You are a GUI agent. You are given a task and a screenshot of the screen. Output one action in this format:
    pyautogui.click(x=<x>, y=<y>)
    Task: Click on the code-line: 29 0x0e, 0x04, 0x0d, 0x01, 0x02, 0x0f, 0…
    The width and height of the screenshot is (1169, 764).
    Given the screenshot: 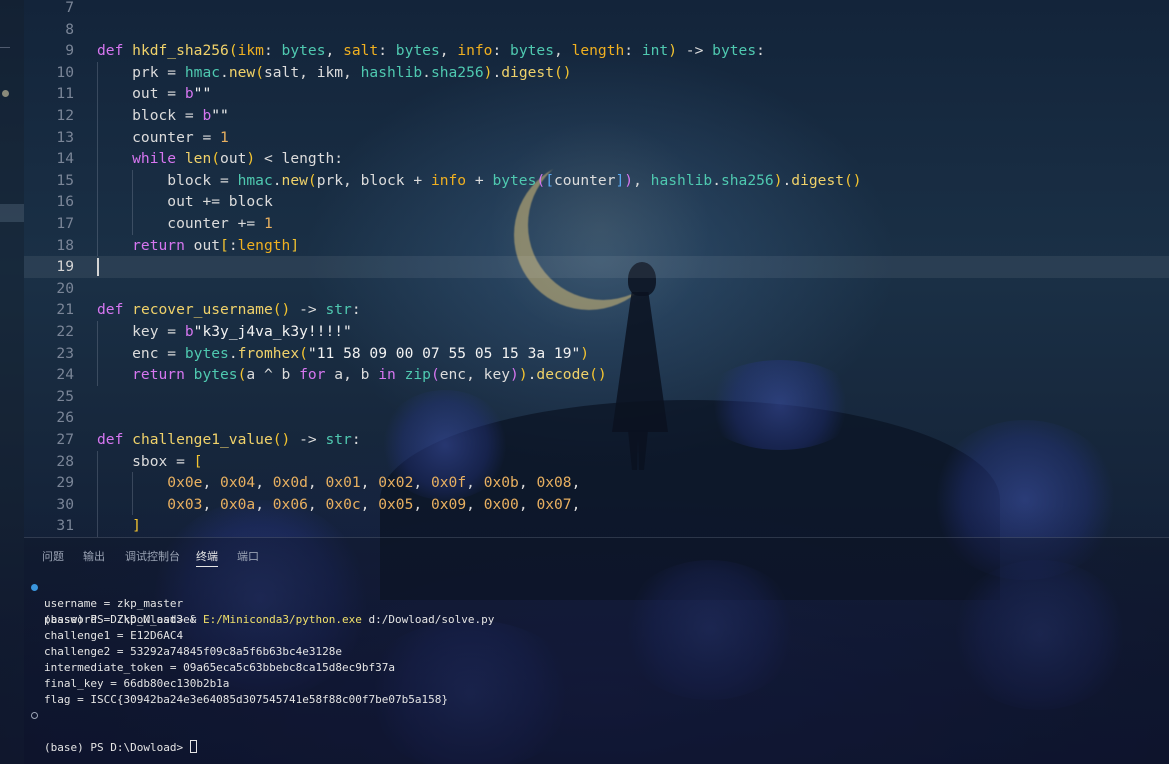 What is the action you would take?
    pyautogui.click(x=596, y=483)
    